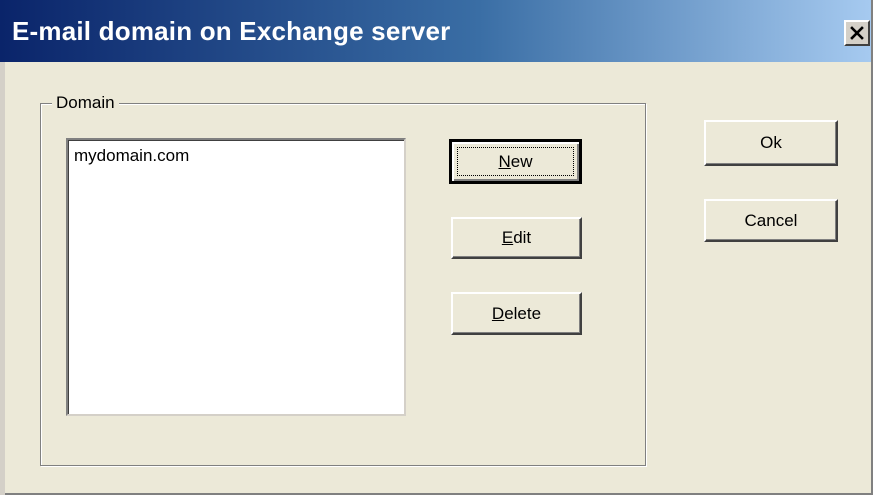  Describe the element at coordinates (498, 313) in the screenshot. I see `delete-button-mnemonic: D` at that location.